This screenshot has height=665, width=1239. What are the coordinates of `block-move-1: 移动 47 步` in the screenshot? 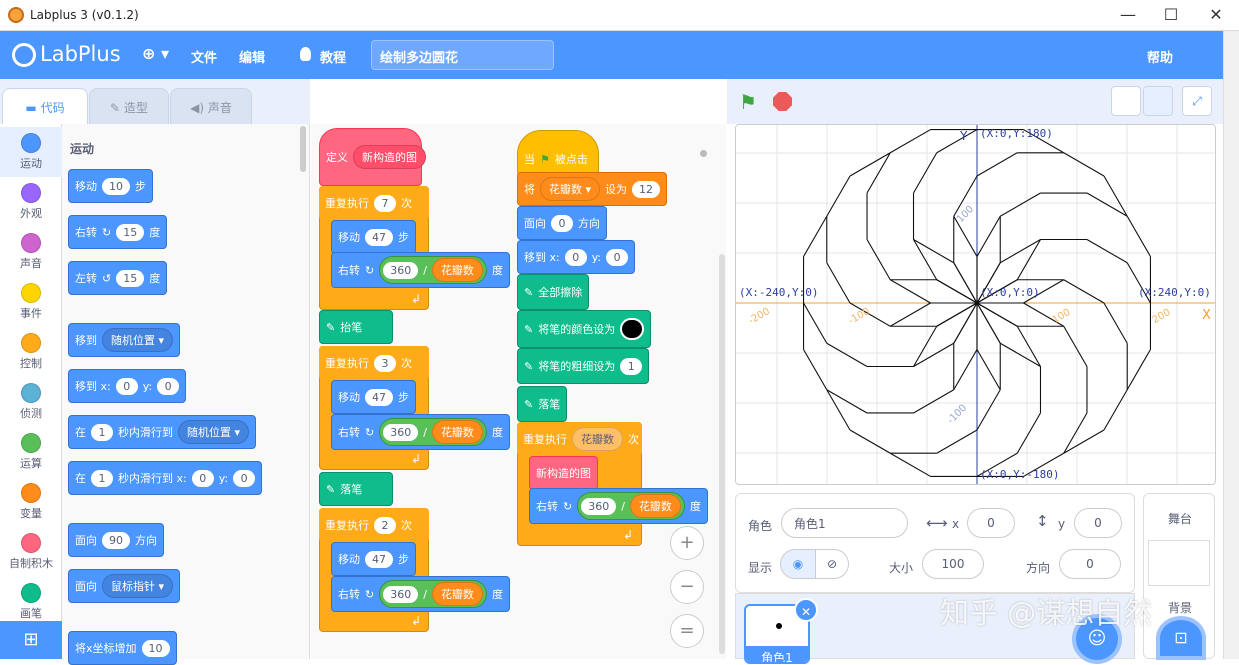 It's located at (373, 237).